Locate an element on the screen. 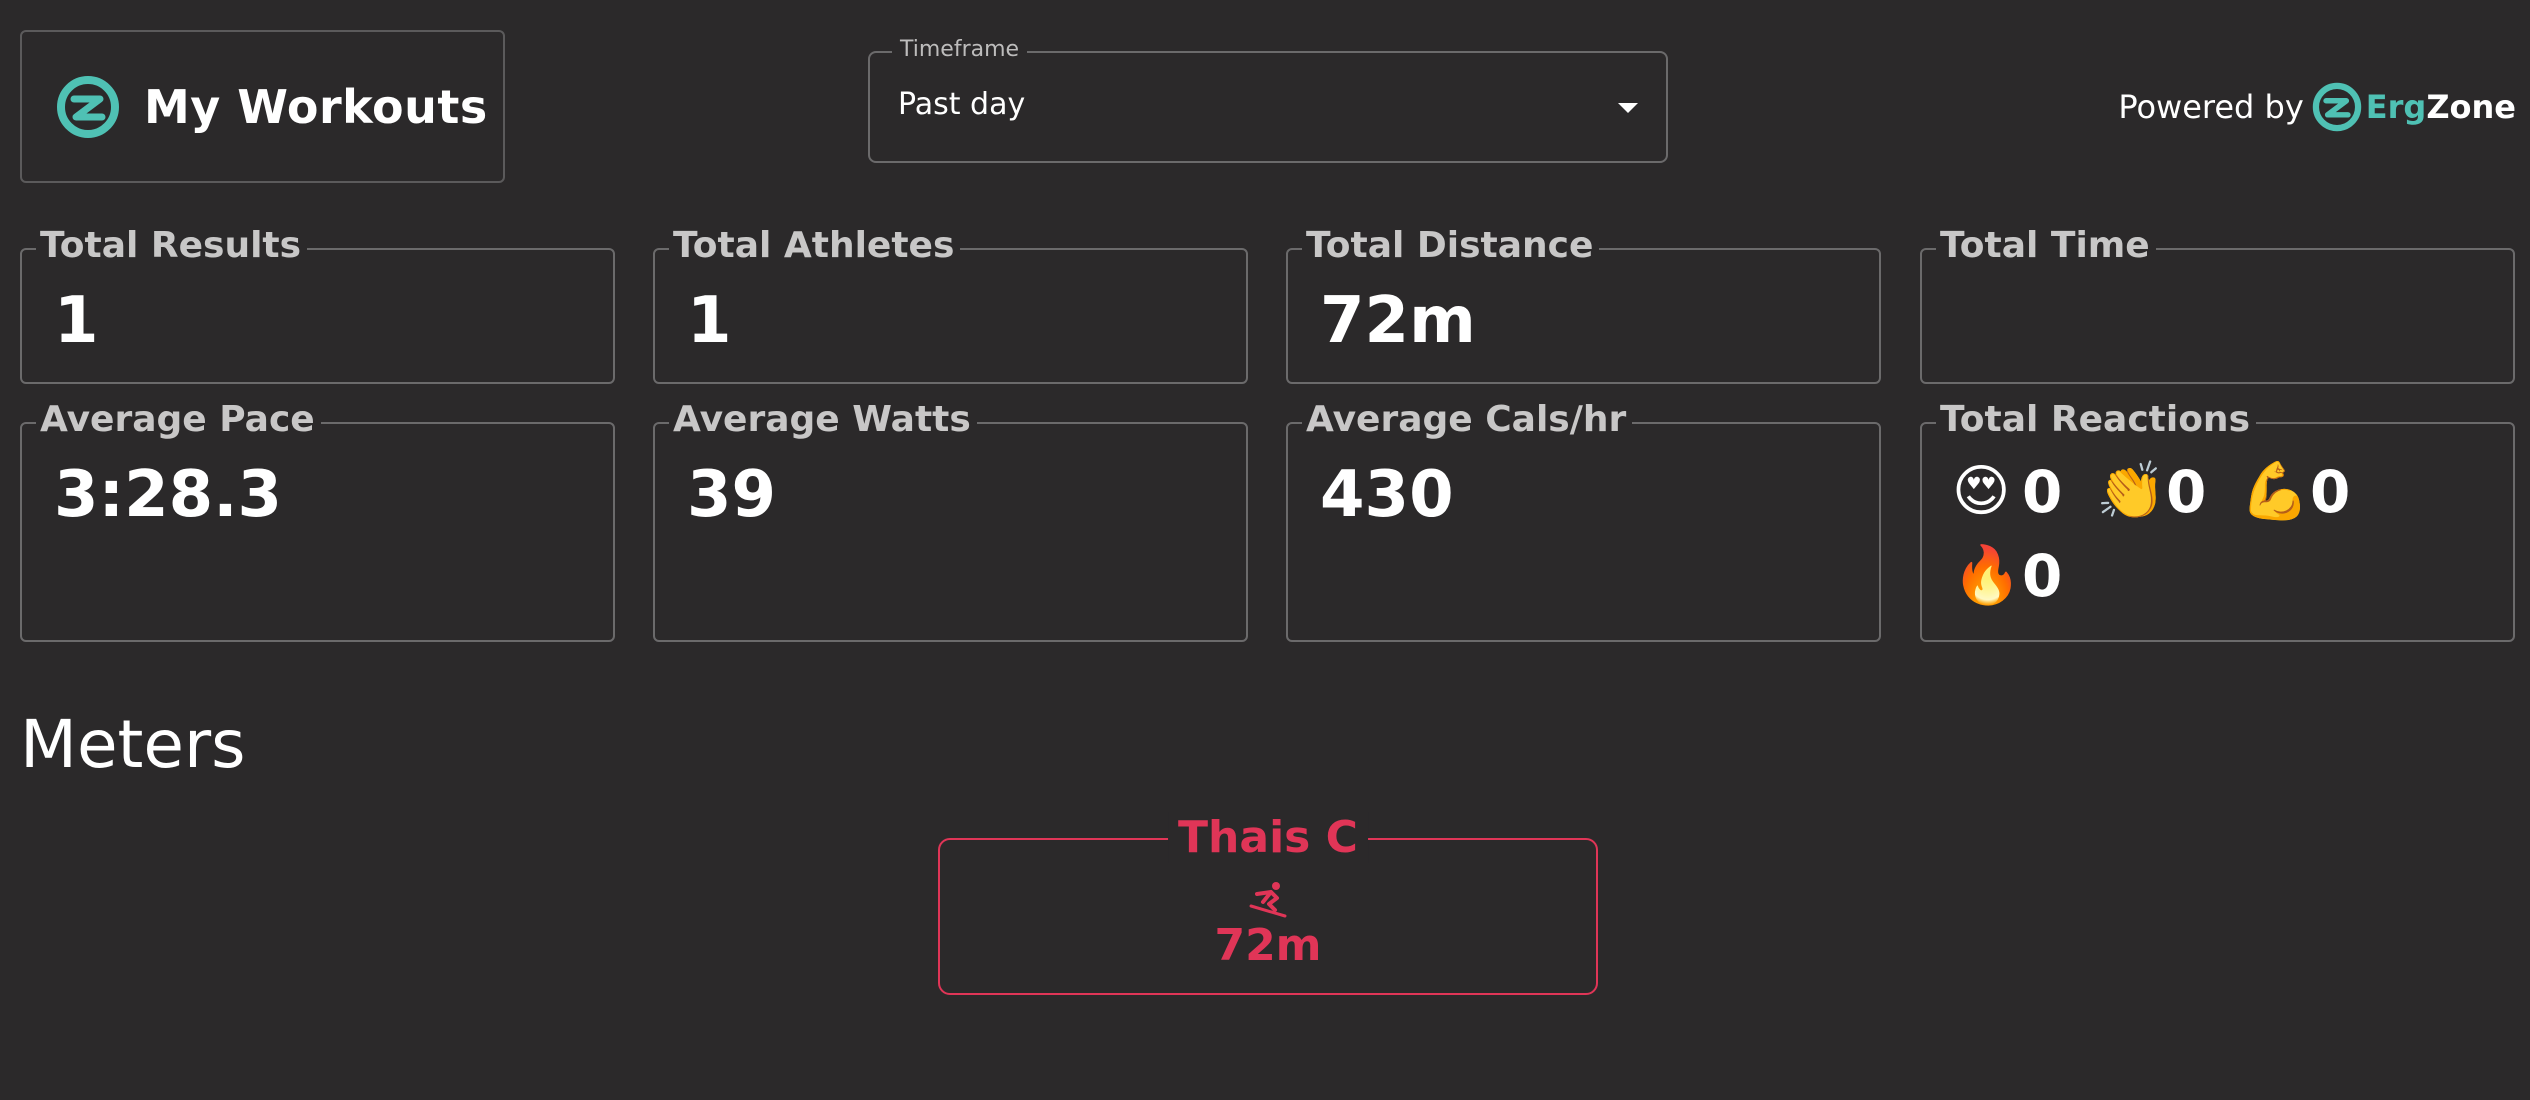 Image resolution: width=2530 pixels, height=1100 pixels. brand-erg: Erg is located at coordinates (2396, 107).